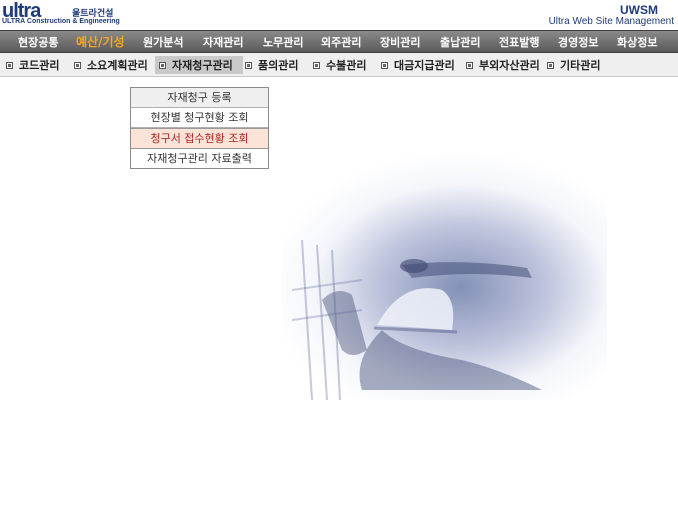  What do you see at coordinates (199, 158) in the screenshot?
I see `dropdown-item-print: 자재청구관리 자료출력` at bounding box center [199, 158].